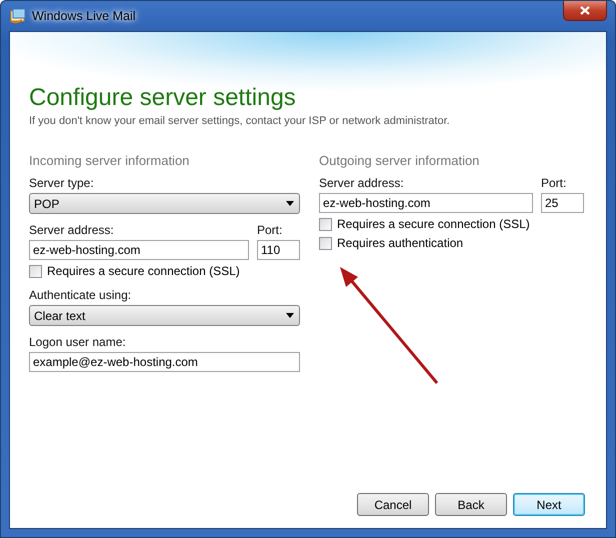 This screenshot has height=538, width=616. Describe the element at coordinates (62, 183) in the screenshot. I see `field-label: Server type:` at that location.